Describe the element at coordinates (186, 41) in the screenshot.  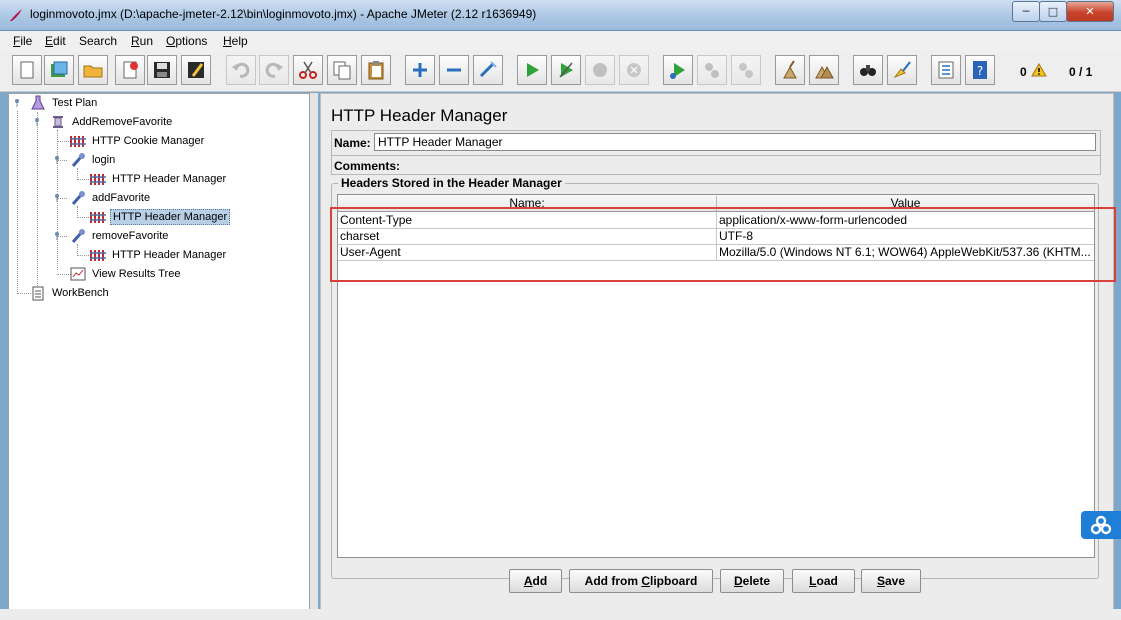
I see `menu-options: Options` at that location.